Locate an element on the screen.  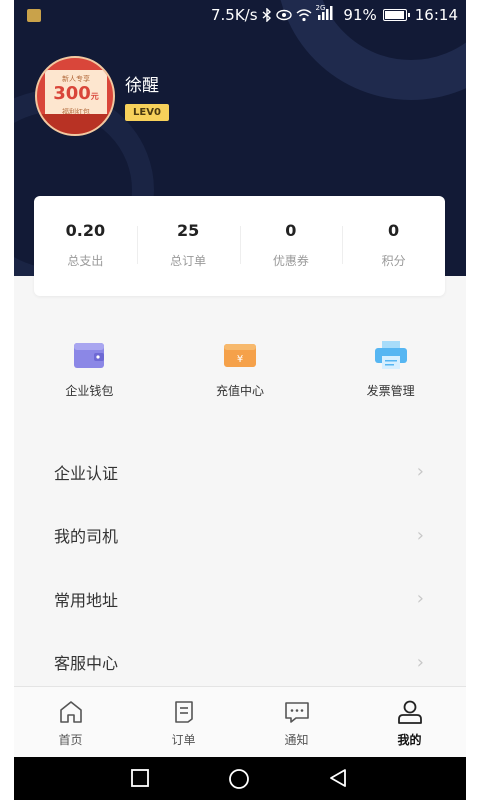
system-nav-bar is located at coordinates (240, 778).